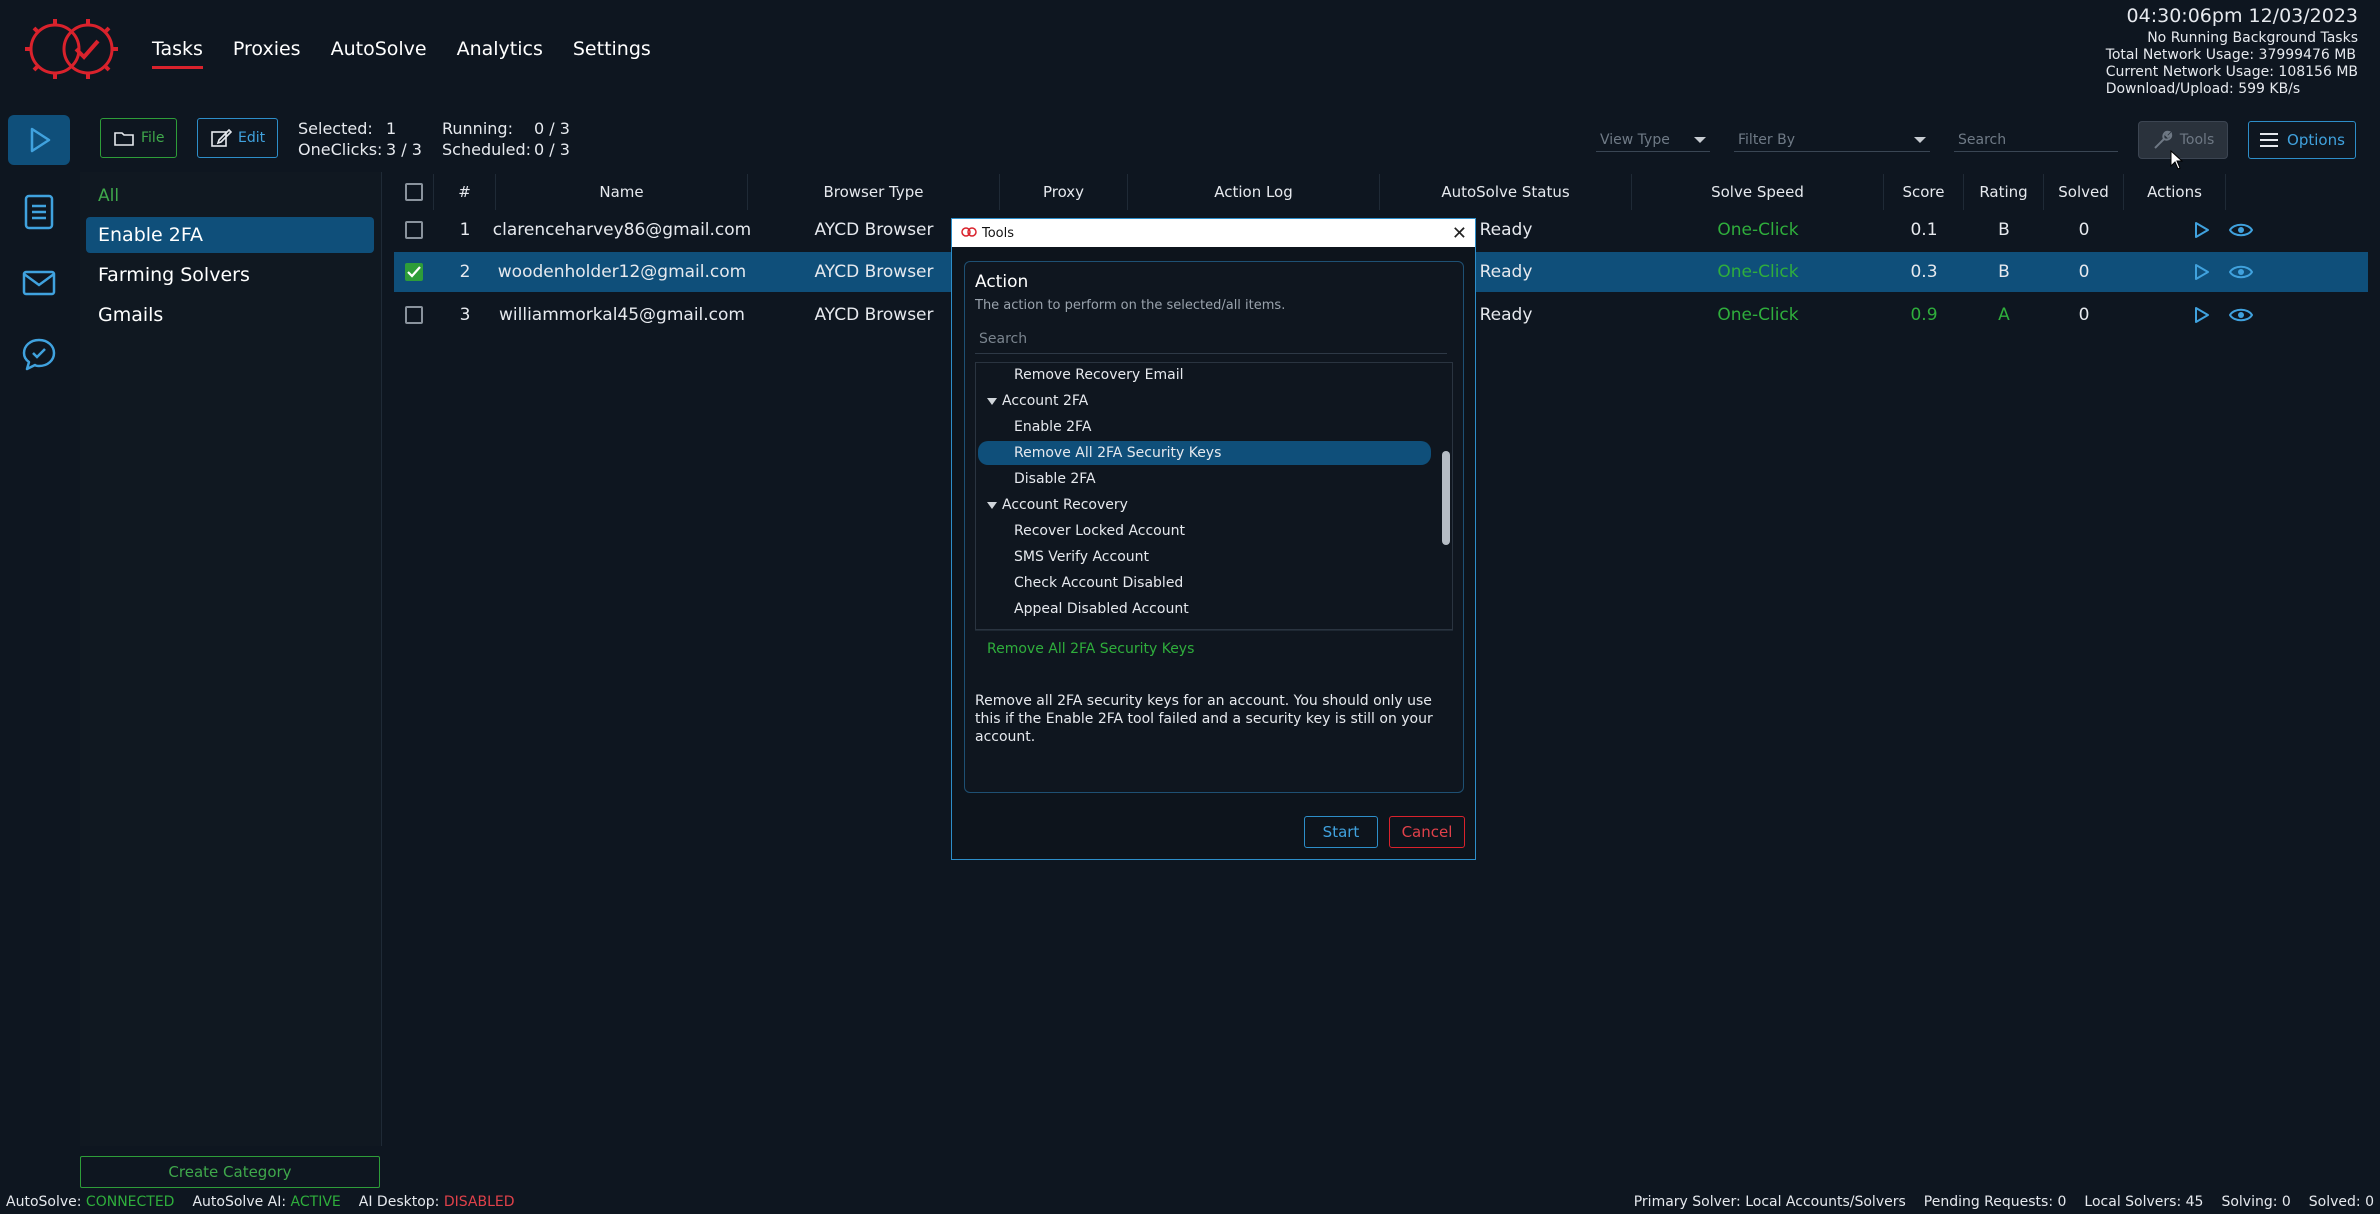  I want to click on running-value: 0 / 3, so click(552, 128).